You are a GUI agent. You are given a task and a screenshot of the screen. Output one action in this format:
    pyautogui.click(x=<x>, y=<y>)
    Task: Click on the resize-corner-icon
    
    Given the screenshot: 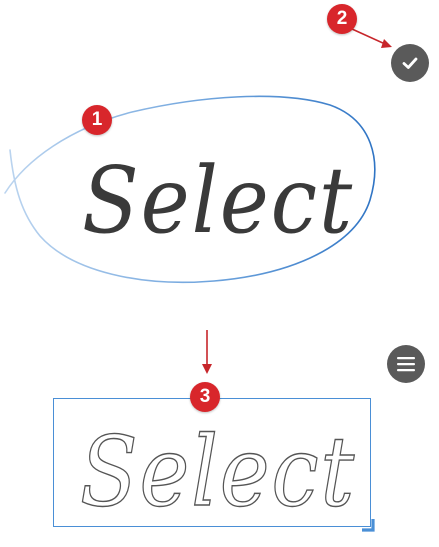 What is the action you would take?
    pyautogui.click(x=368, y=525)
    